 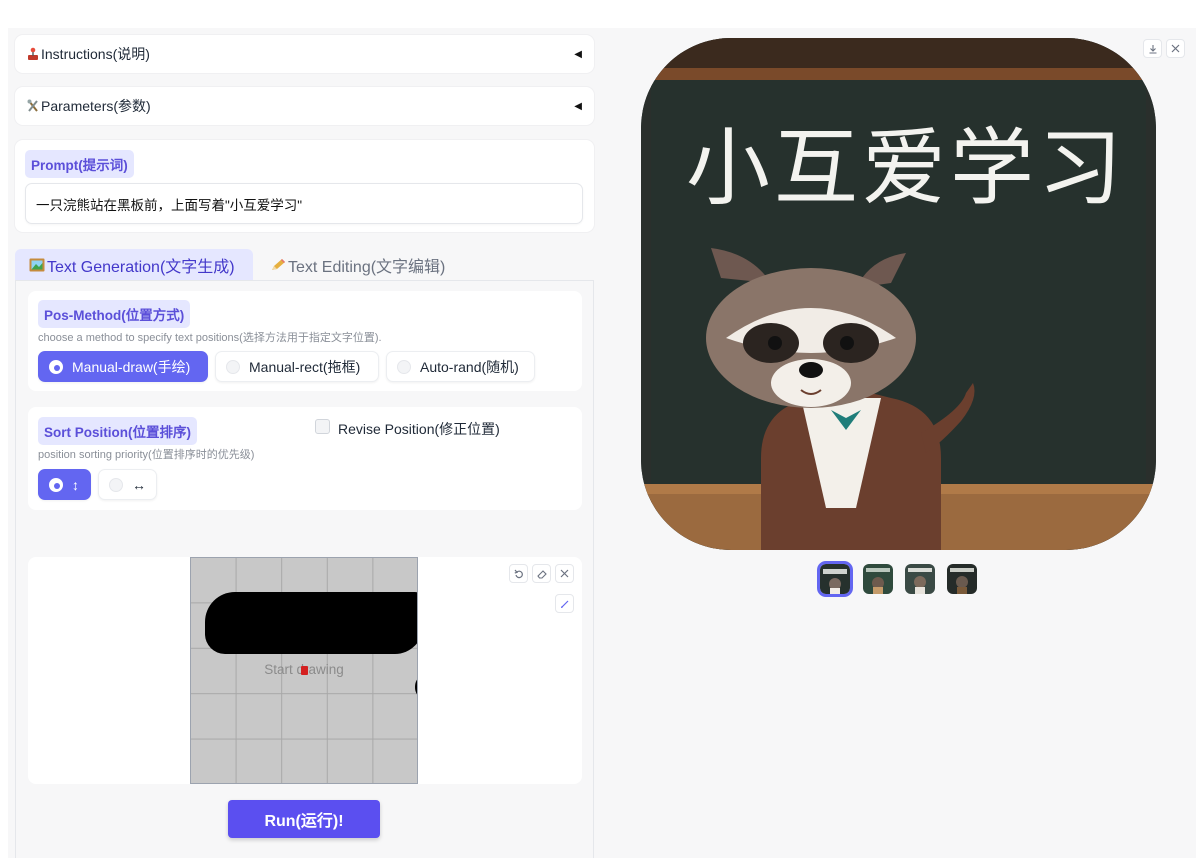 I want to click on joystick-icon, so click(x=33, y=54).